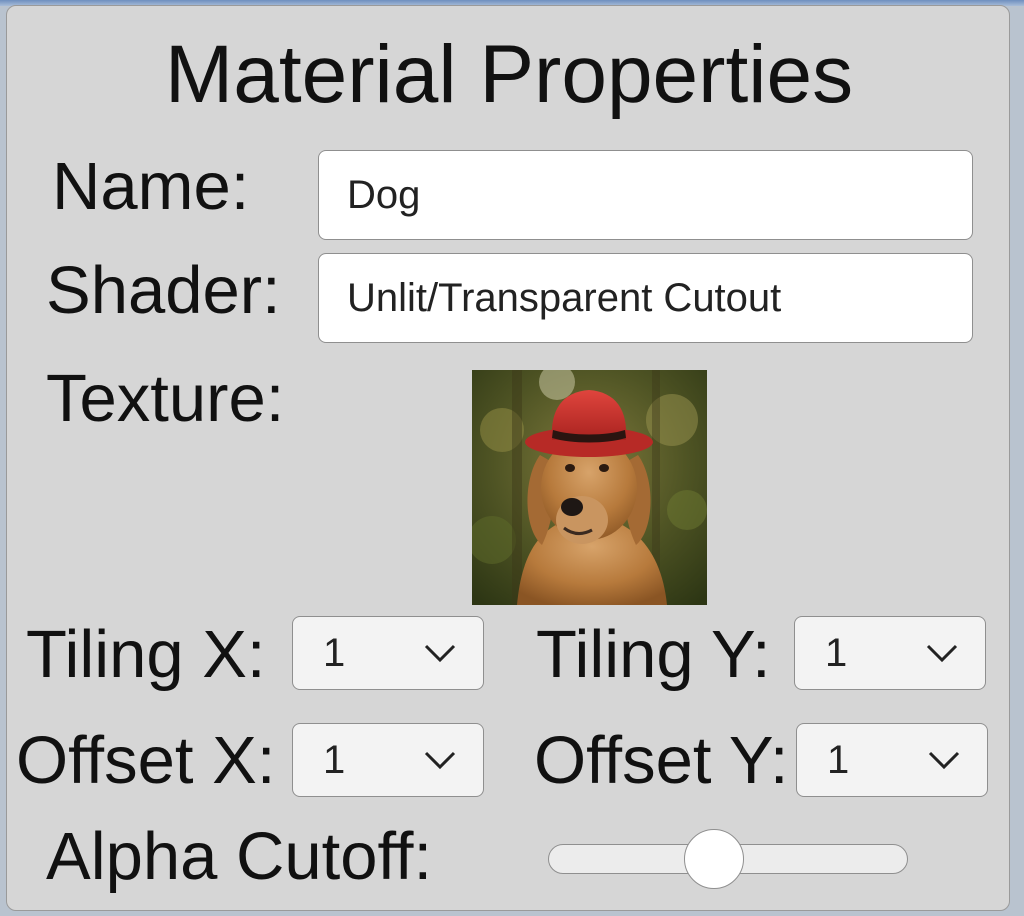 This screenshot has height=916, width=1024. I want to click on offset-x-label: Offset X:, so click(146, 760).